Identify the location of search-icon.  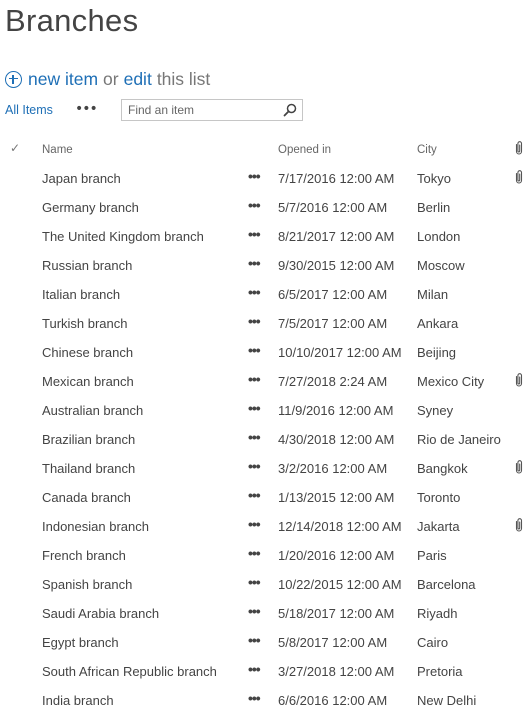
(290, 110).